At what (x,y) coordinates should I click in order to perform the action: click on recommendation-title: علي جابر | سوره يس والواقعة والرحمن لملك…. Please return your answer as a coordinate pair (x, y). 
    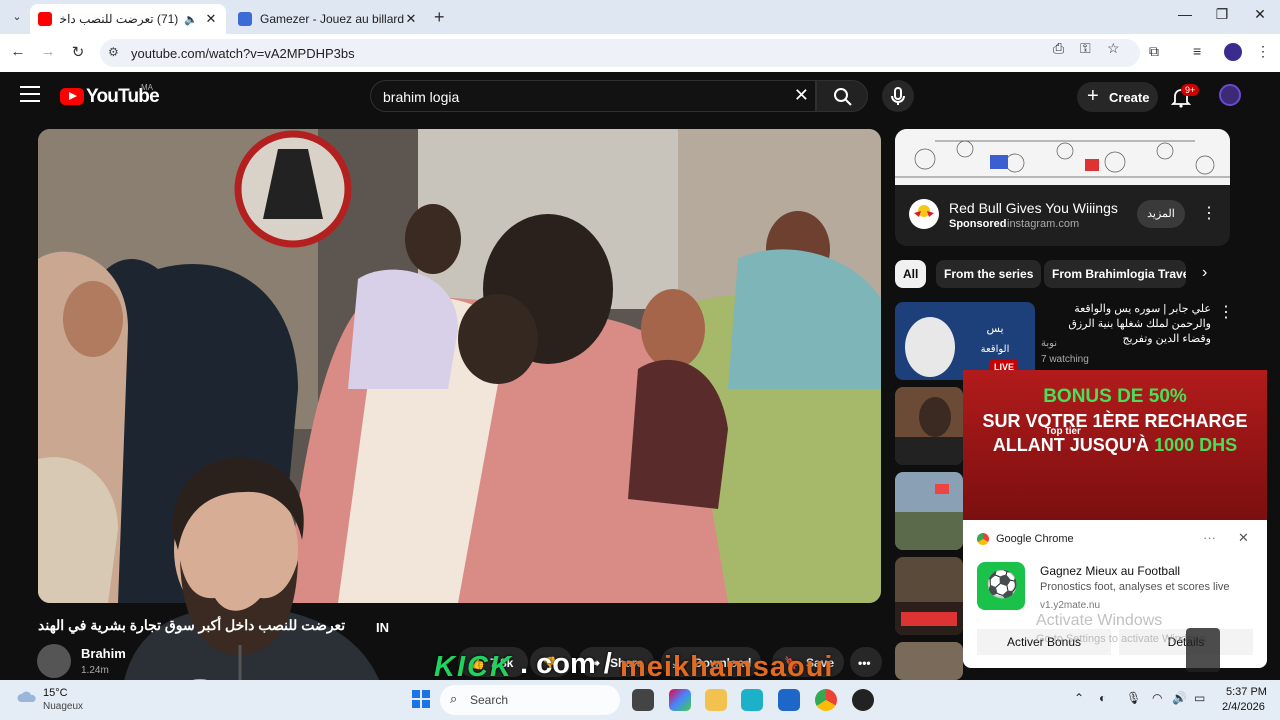
    Looking at the image, I should click on (1126, 324).